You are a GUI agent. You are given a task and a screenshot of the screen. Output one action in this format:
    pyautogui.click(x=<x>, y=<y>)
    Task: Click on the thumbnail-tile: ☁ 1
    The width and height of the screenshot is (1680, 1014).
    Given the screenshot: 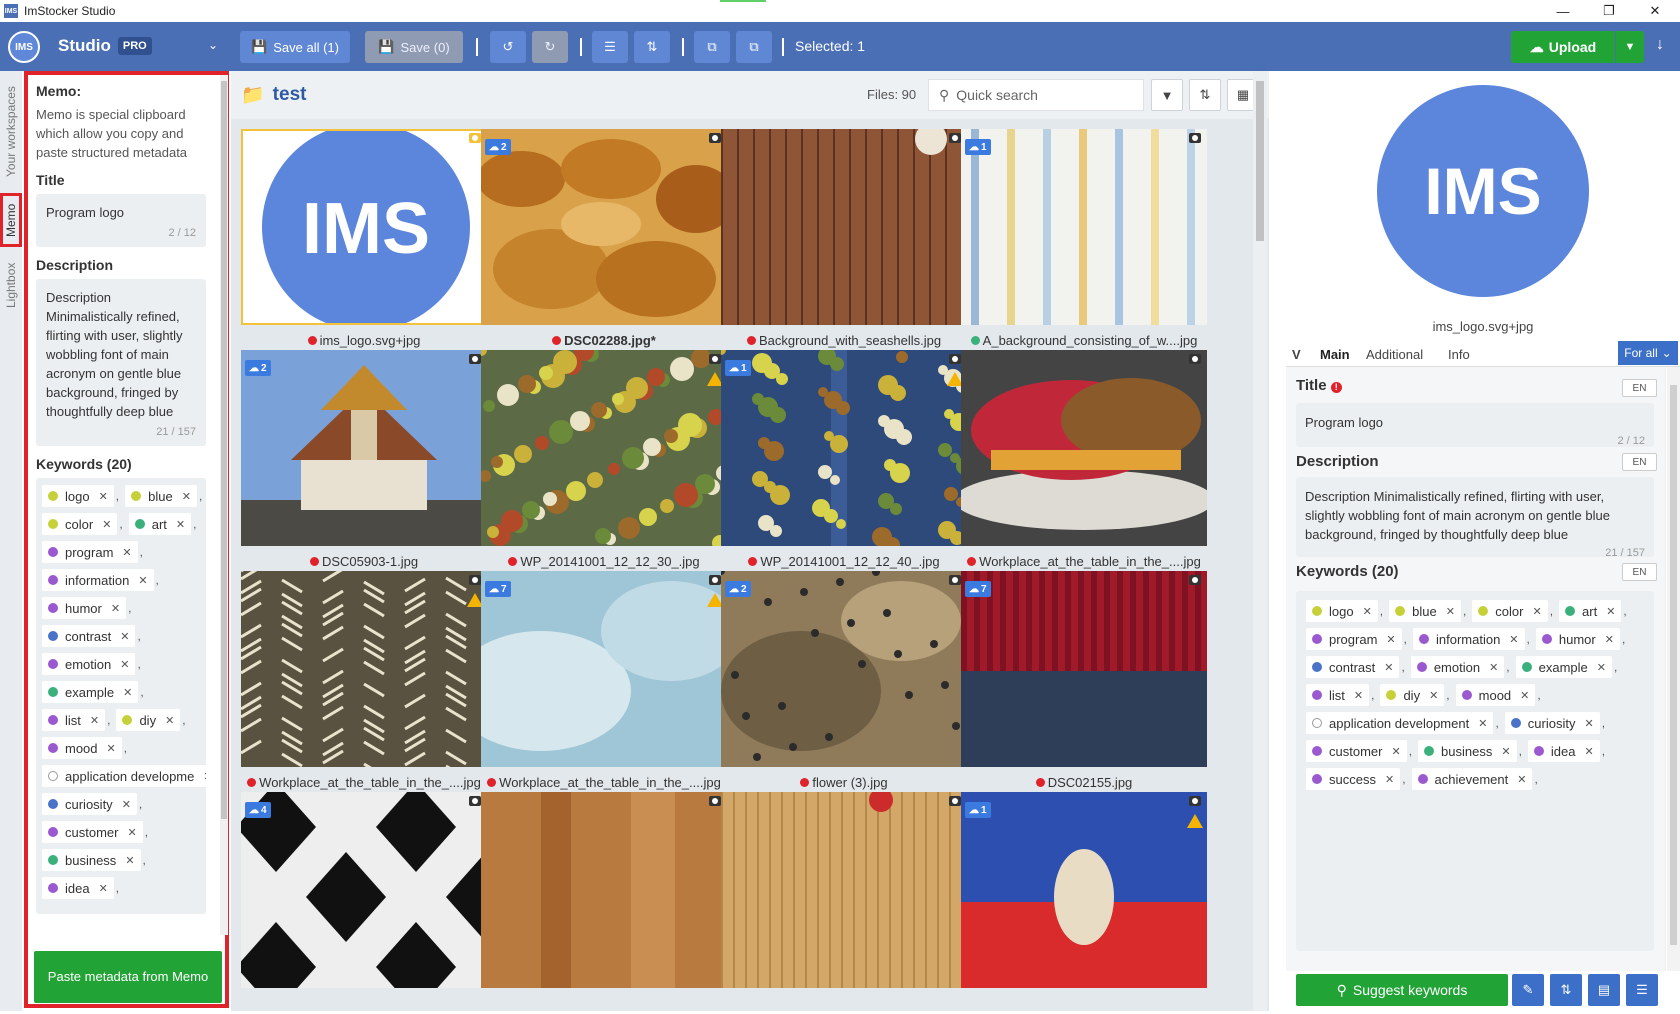 What is the action you would take?
    pyautogui.click(x=1084, y=903)
    